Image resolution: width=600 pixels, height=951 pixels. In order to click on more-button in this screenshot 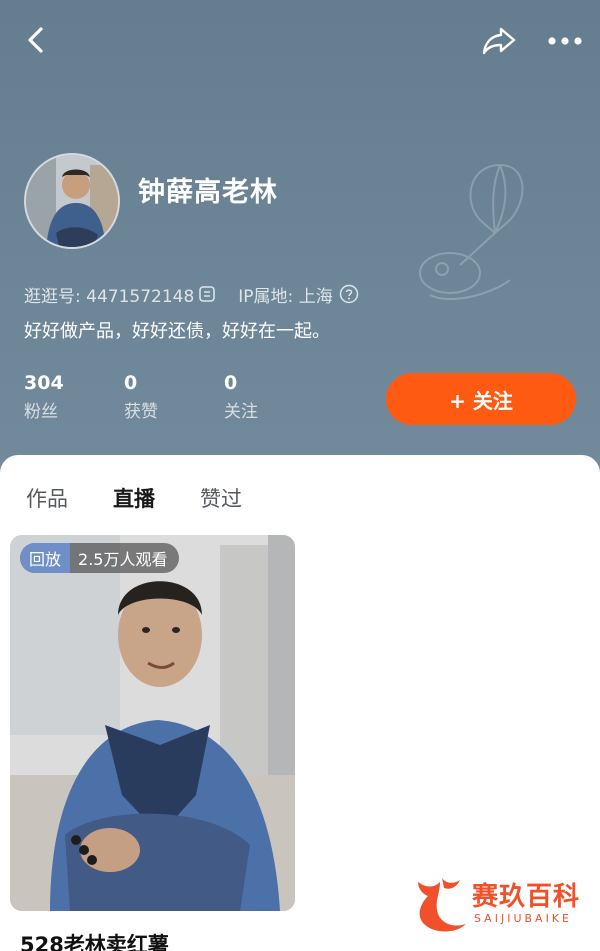, I will do `click(565, 41)`.